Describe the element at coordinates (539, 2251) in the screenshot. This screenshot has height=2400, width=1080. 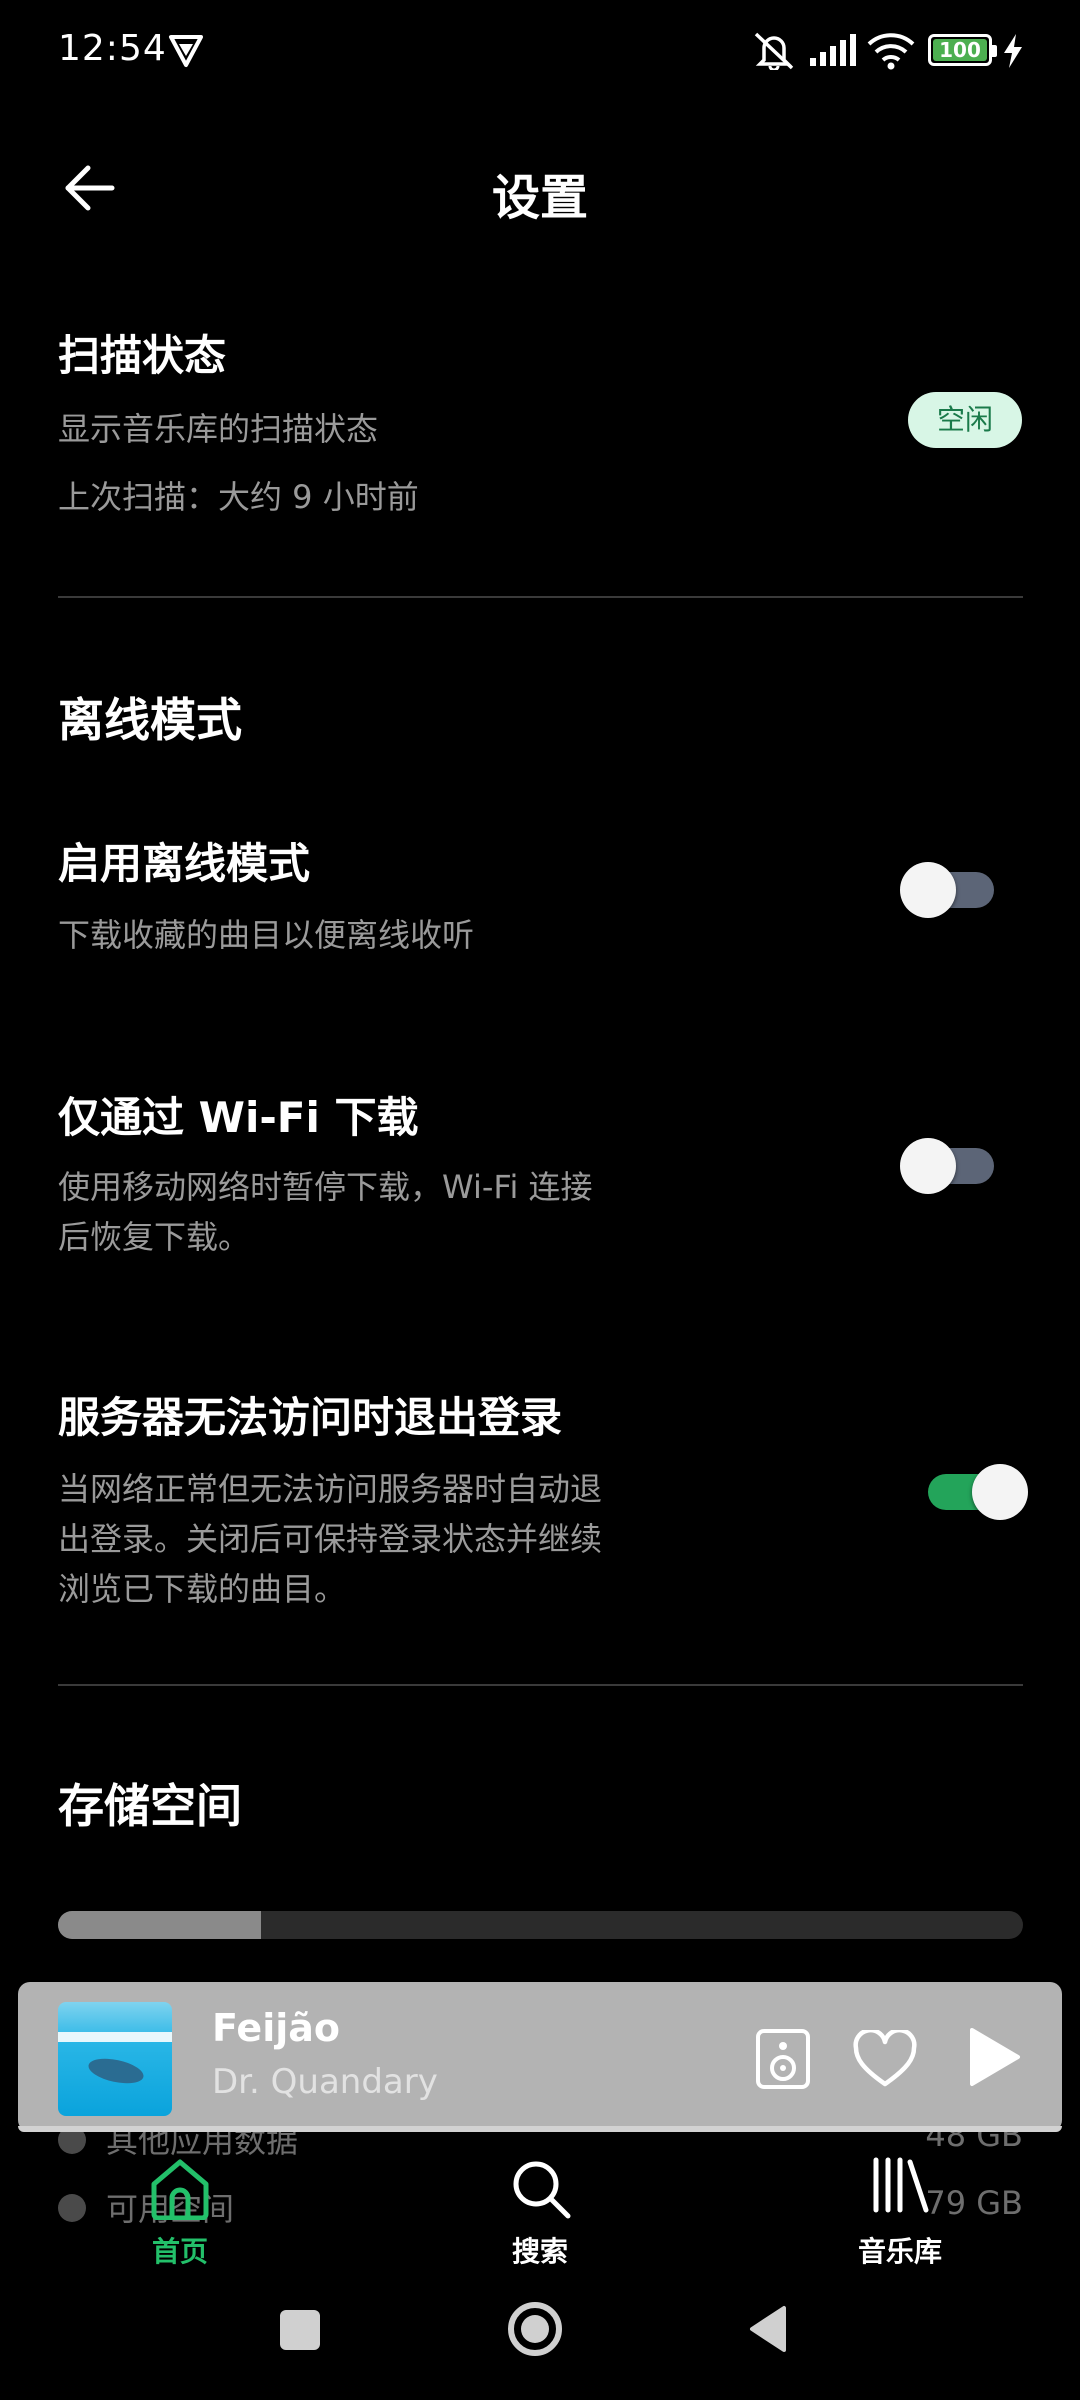
I see `nav-label: 搜索` at that location.